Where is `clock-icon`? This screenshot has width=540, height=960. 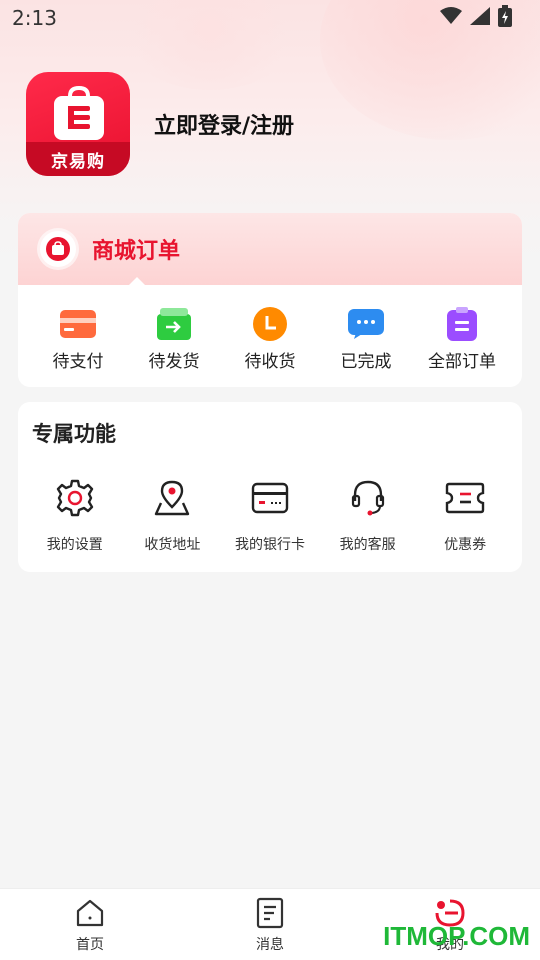 clock-icon is located at coordinates (270, 324).